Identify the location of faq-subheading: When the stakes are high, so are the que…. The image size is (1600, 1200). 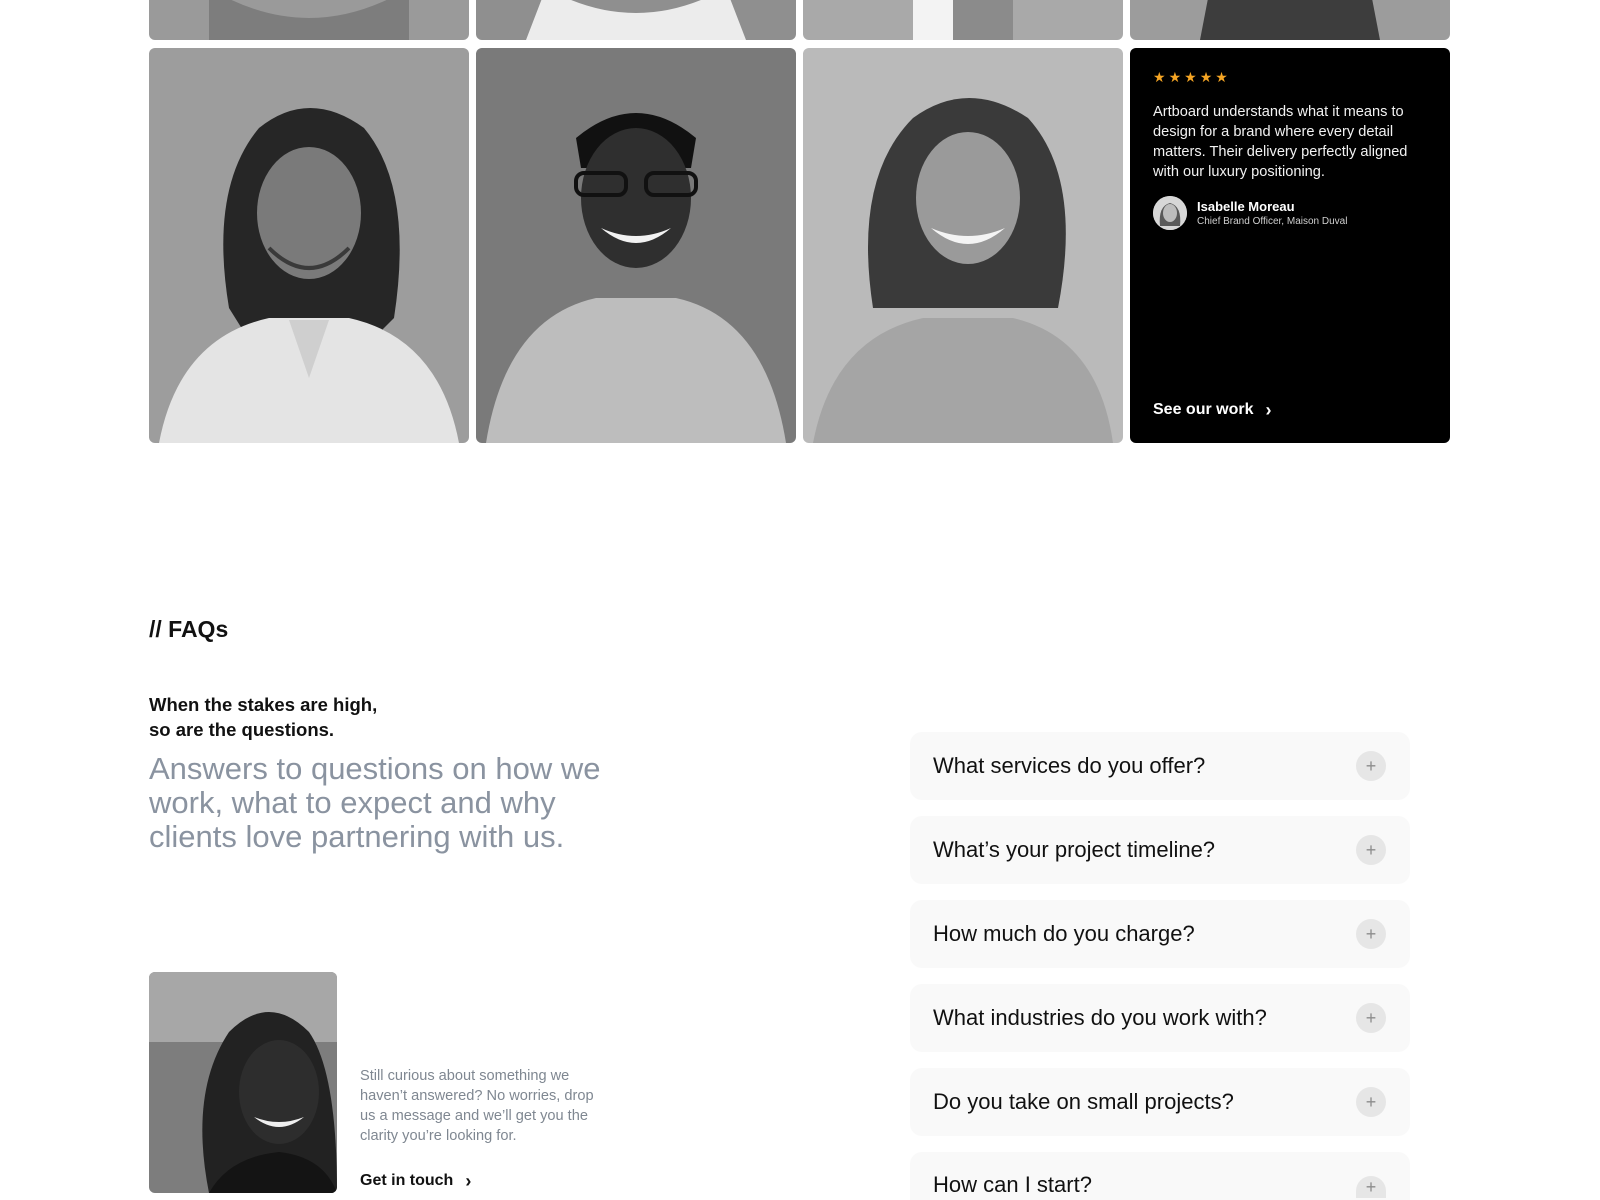
(299, 717).